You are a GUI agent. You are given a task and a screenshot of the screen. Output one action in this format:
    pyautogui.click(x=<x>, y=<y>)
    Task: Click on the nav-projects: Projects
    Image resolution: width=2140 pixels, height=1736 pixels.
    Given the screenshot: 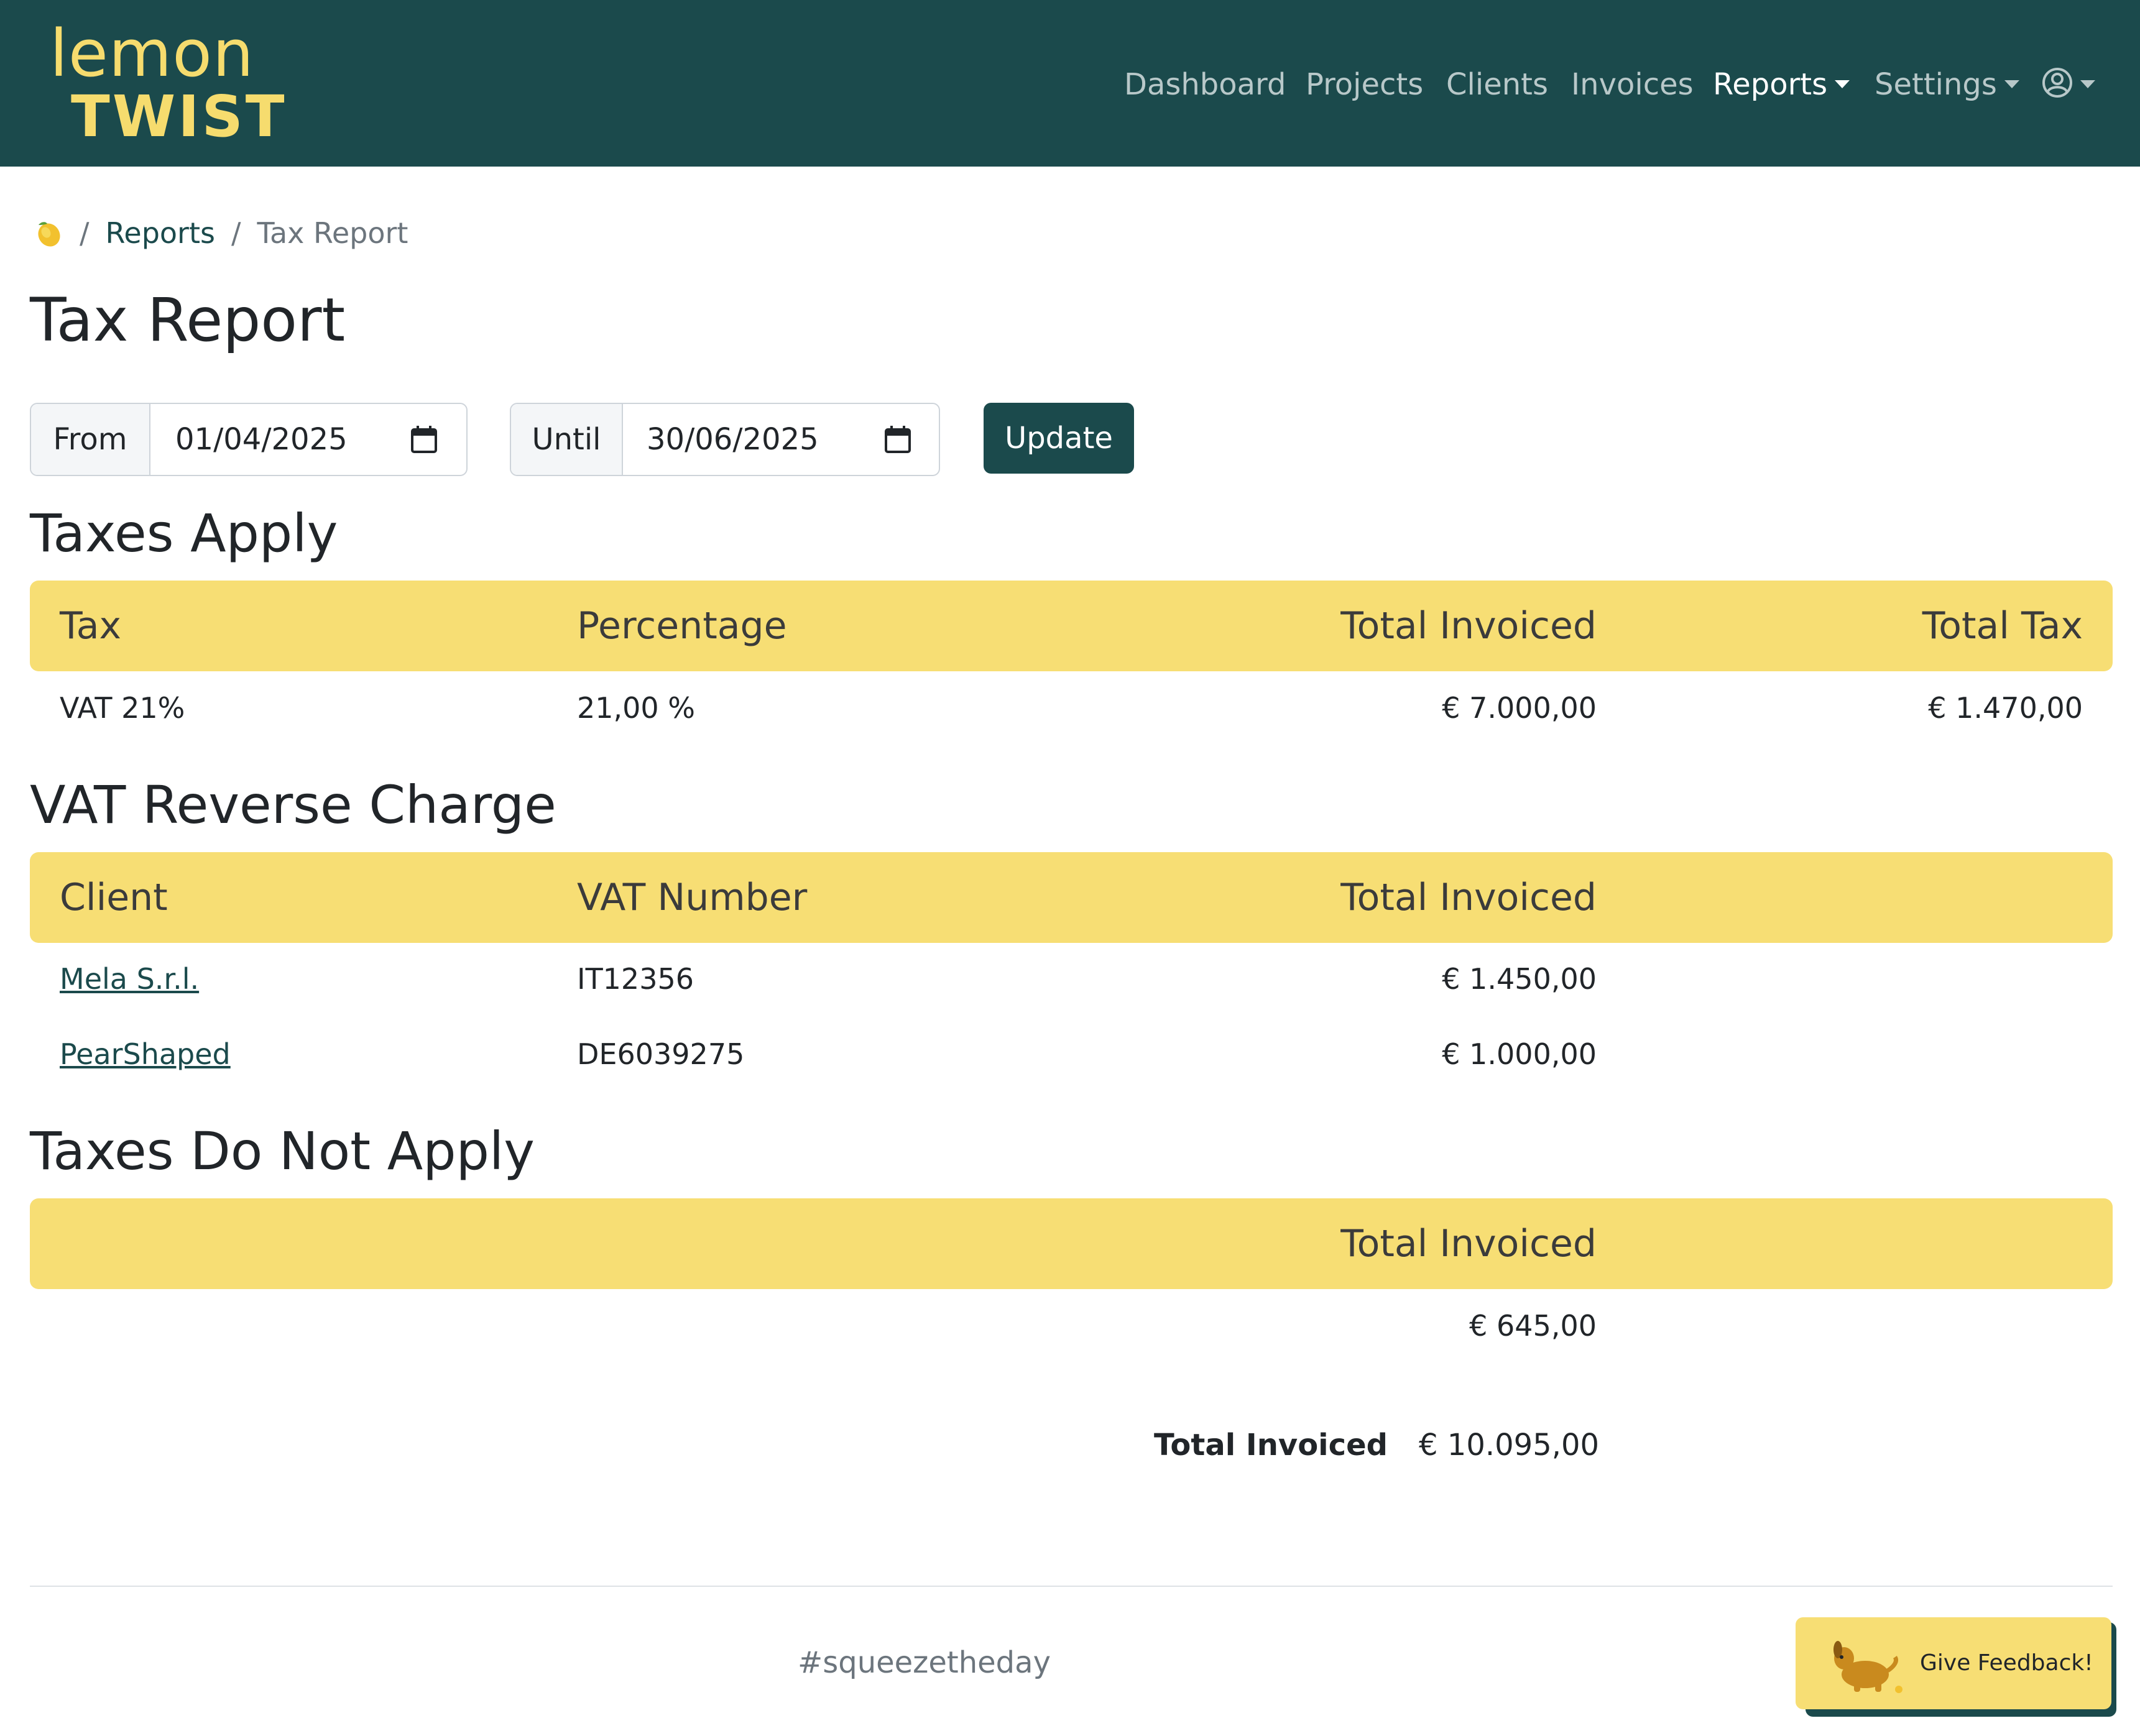 What is the action you would take?
    pyautogui.click(x=1364, y=84)
    